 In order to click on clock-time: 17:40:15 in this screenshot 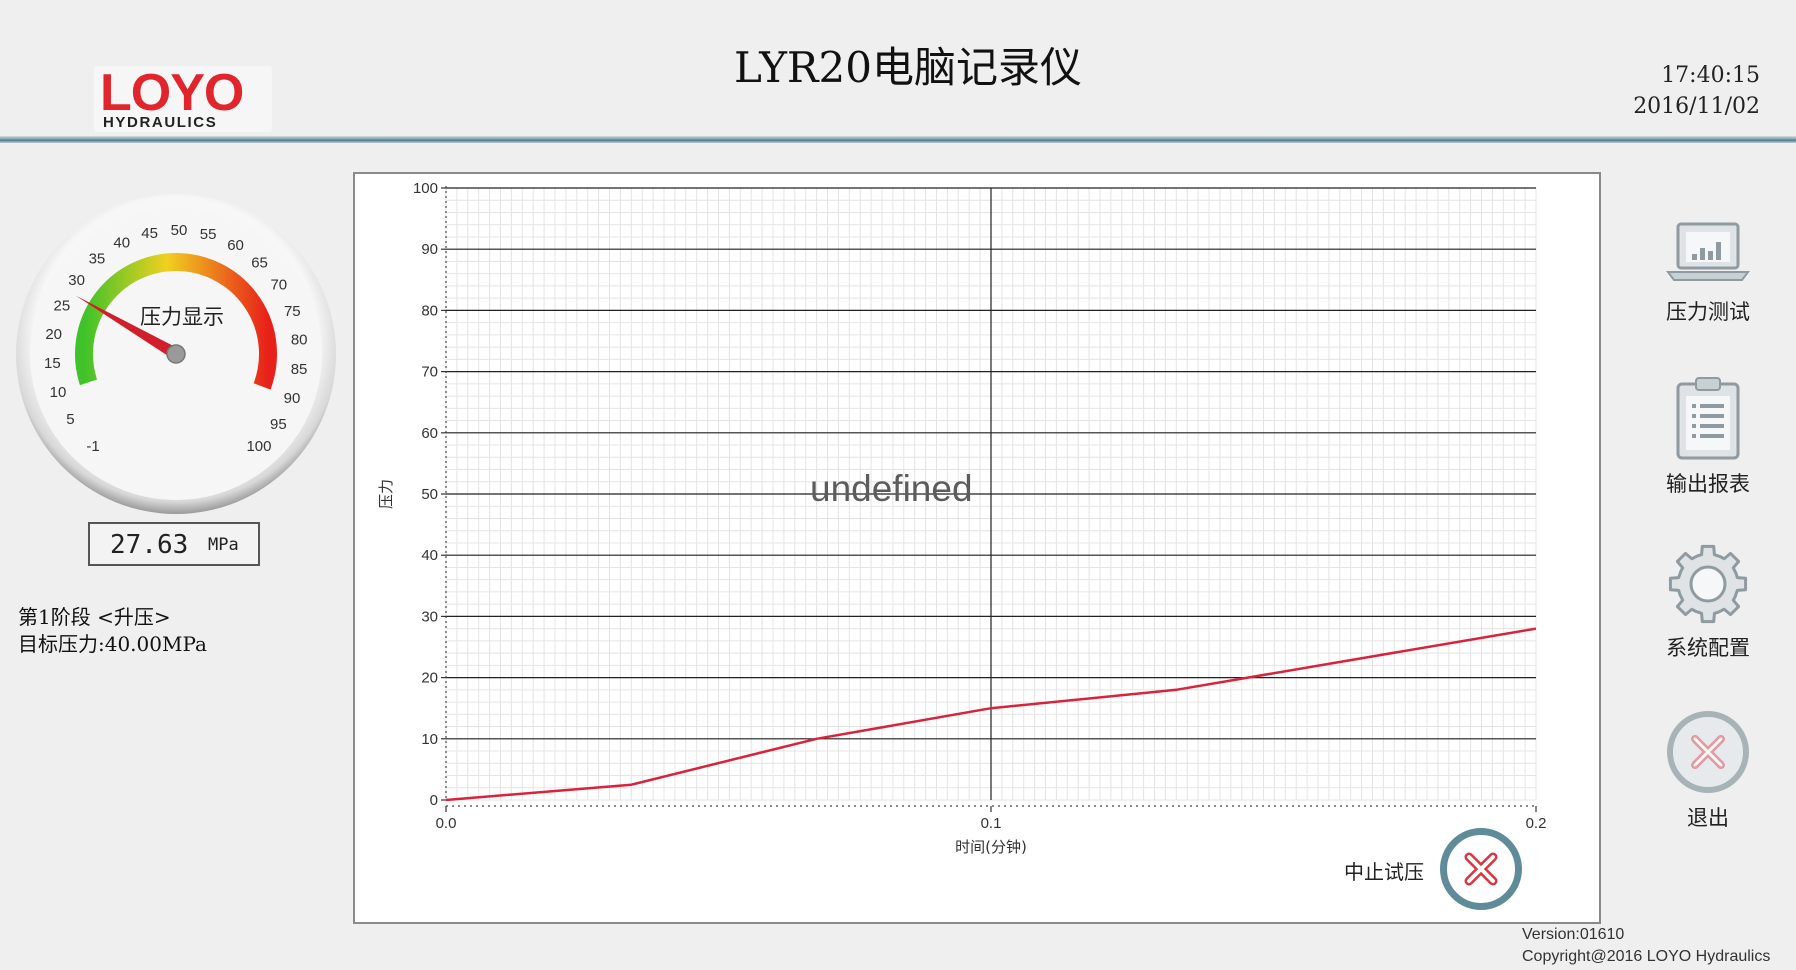, I will do `click(1710, 75)`.